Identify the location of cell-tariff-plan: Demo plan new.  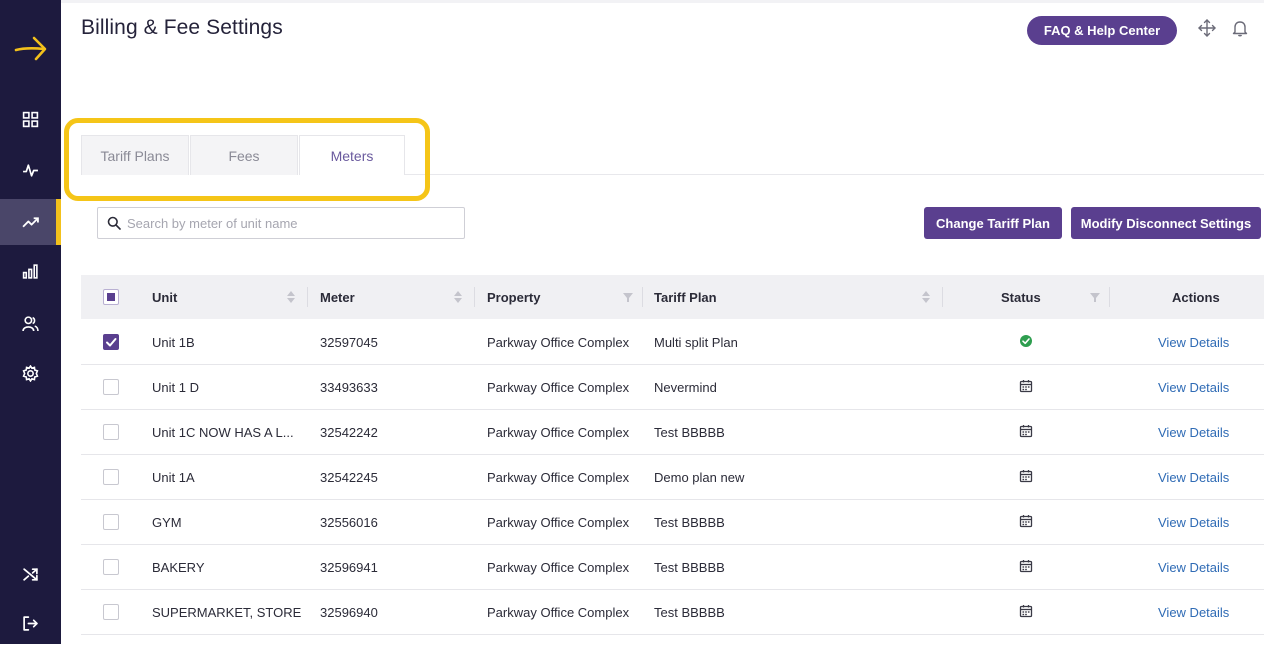
(699, 477).